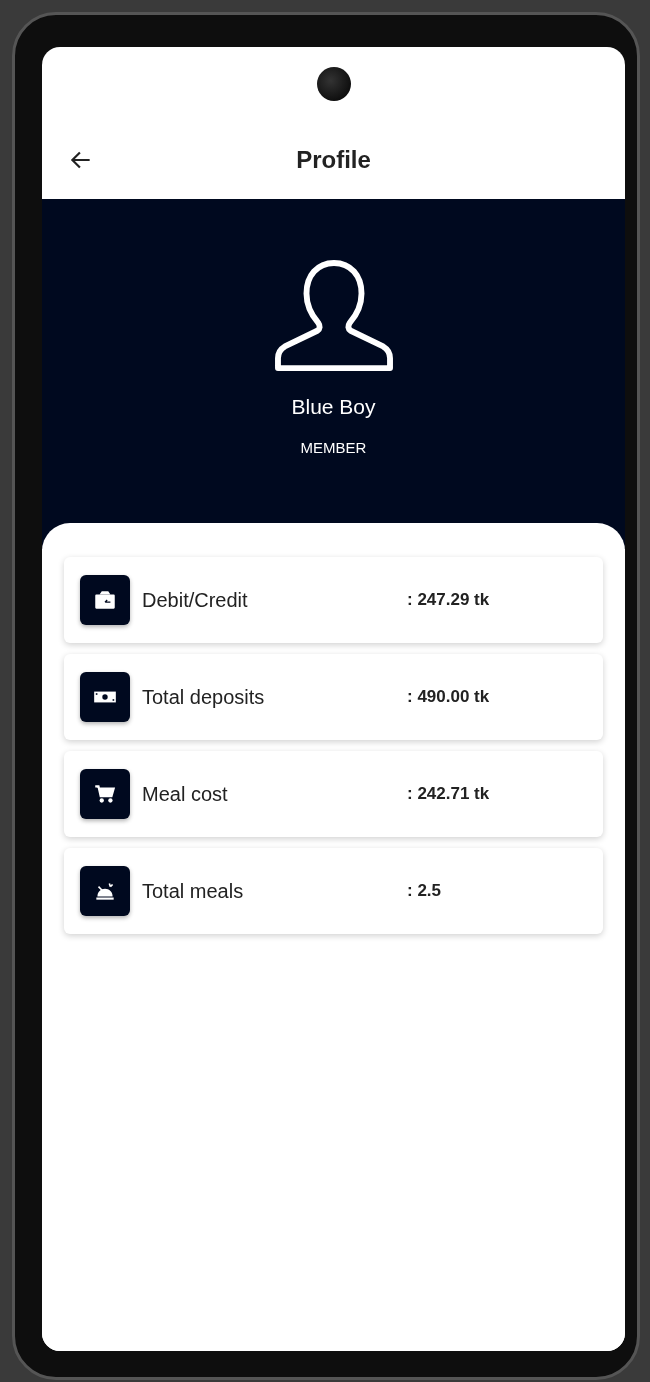 This screenshot has width=650, height=1382. Describe the element at coordinates (333, 407) in the screenshot. I see `user-name: Blue Boy` at that location.